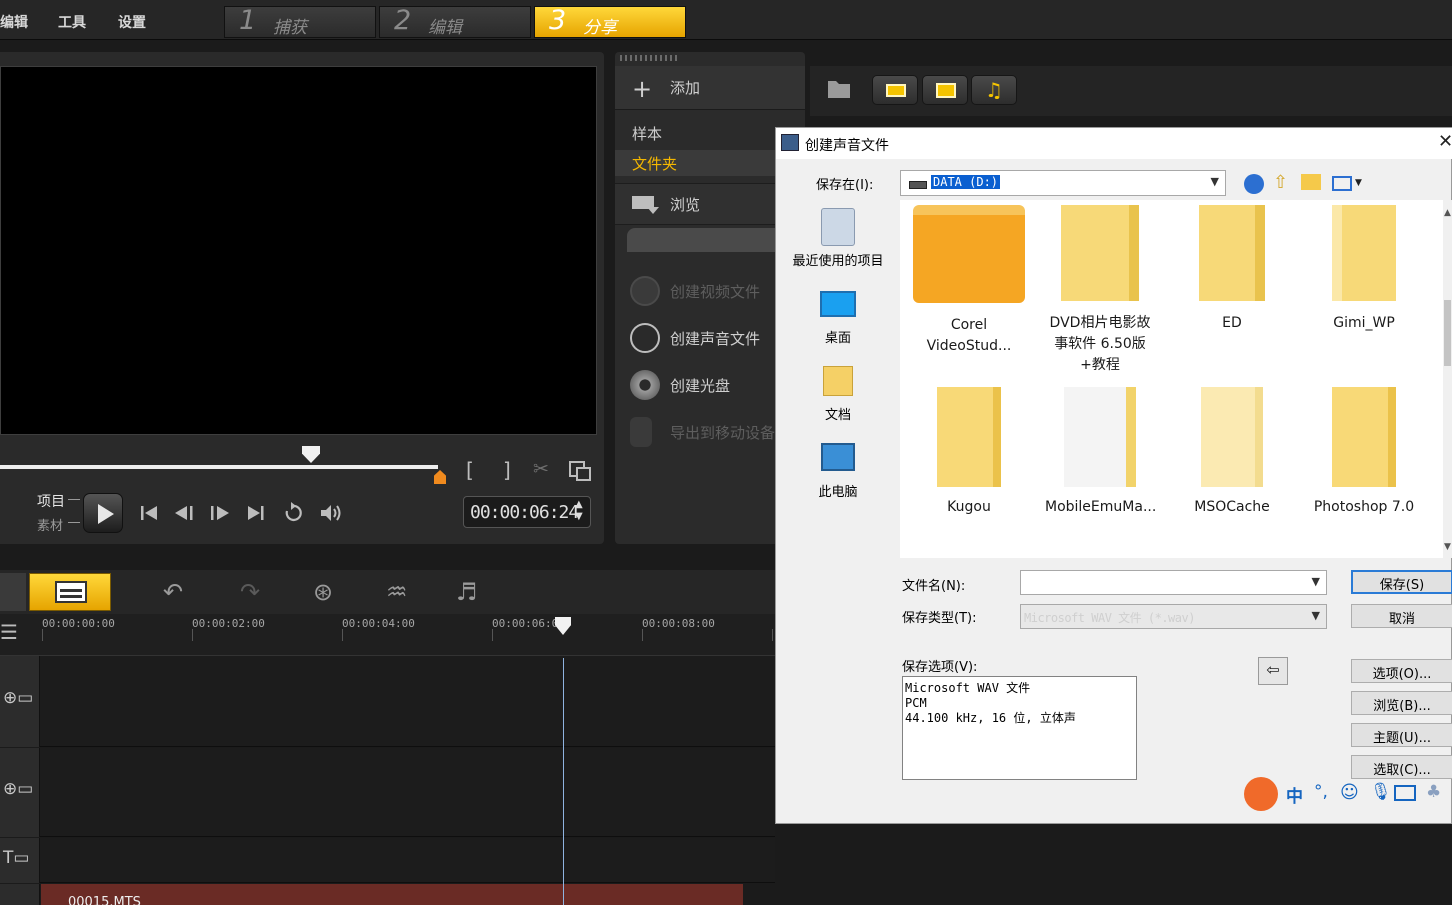 This screenshot has height=905, width=1452. I want to click on enlarge-preview-icon, so click(580, 473).